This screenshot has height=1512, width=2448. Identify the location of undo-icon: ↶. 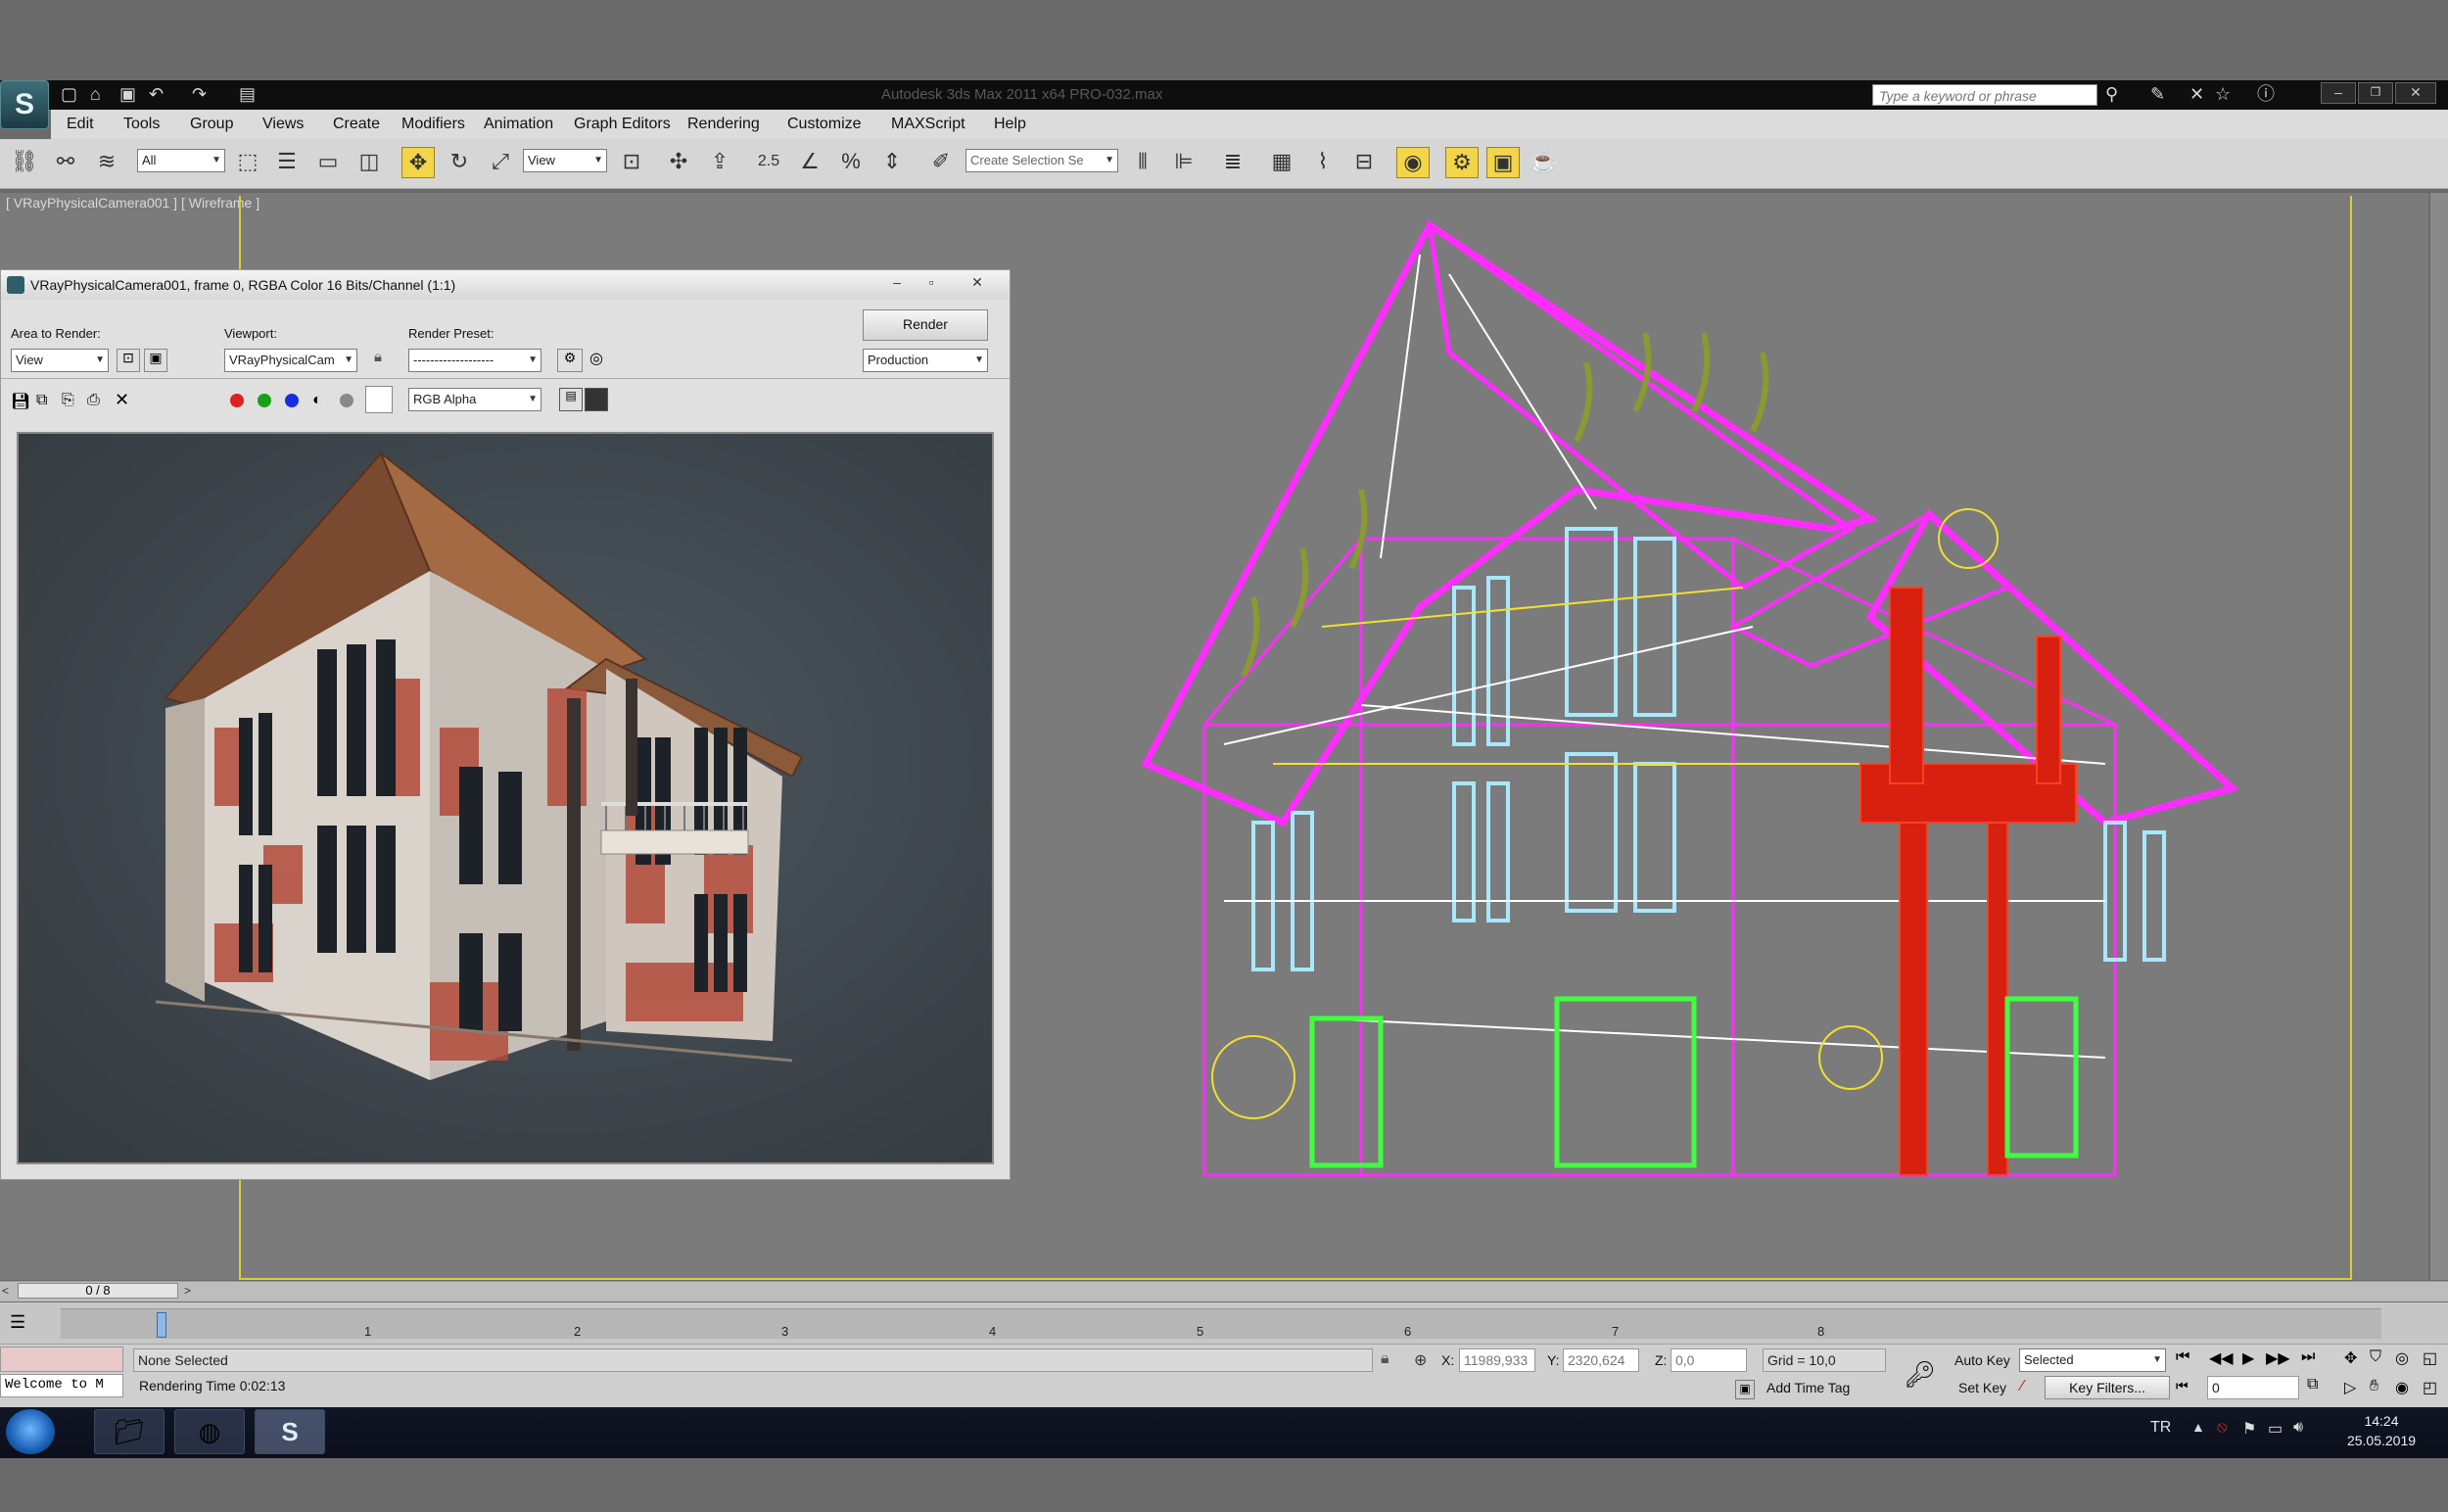
(156, 94).